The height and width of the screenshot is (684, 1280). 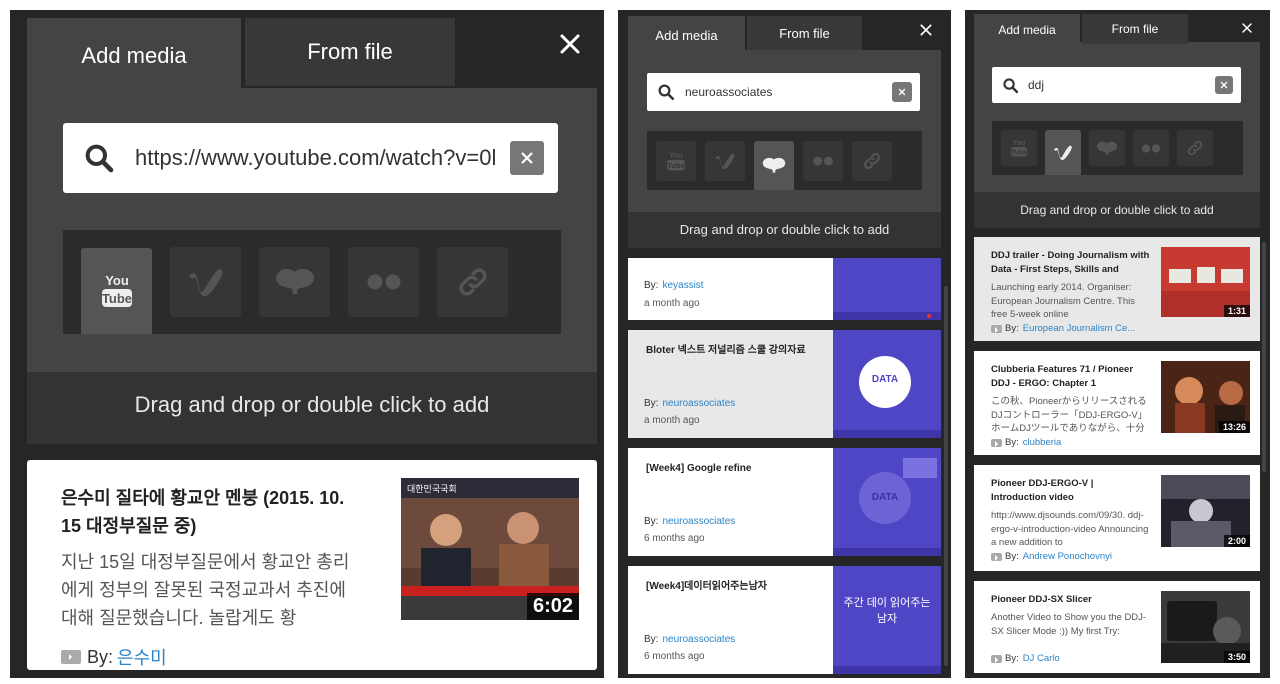 I want to click on item-title: [Week4] Google refine, so click(x=699, y=468).